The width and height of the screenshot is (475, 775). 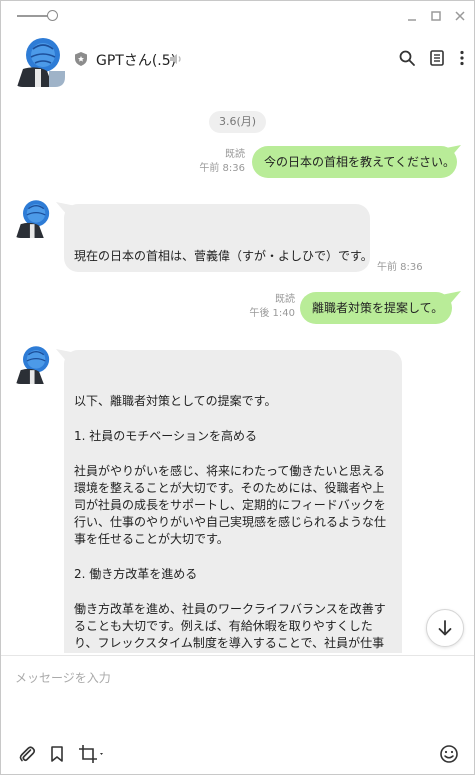 What do you see at coordinates (136, 574) in the screenshot?
I see `message-paragraph: 2. 働き方改革を進める` at bounding box center [136, 574].